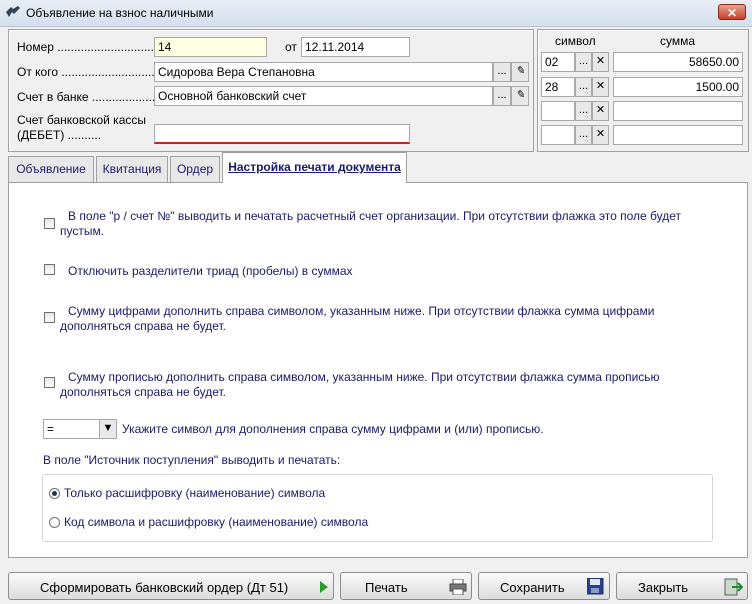 This screenshot has height=604, width=752. Describe the element at coordinates (520, 72) in the screenshot. I see `from-edit-icon: ✎` at that location.